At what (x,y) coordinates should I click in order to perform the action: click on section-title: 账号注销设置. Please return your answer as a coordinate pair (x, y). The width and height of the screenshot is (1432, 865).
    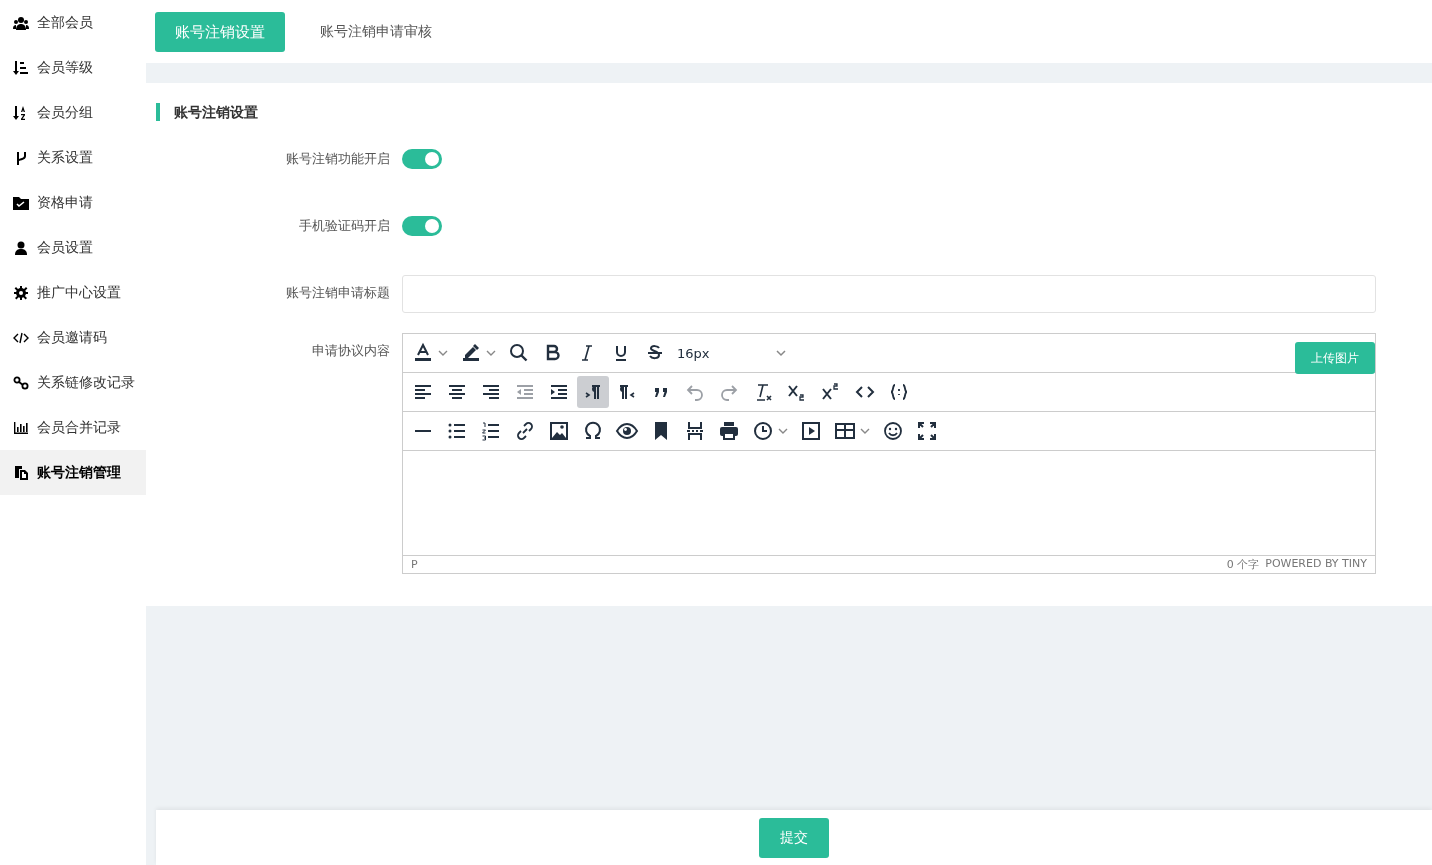
    Looking at the image, I should click on (766, 112).